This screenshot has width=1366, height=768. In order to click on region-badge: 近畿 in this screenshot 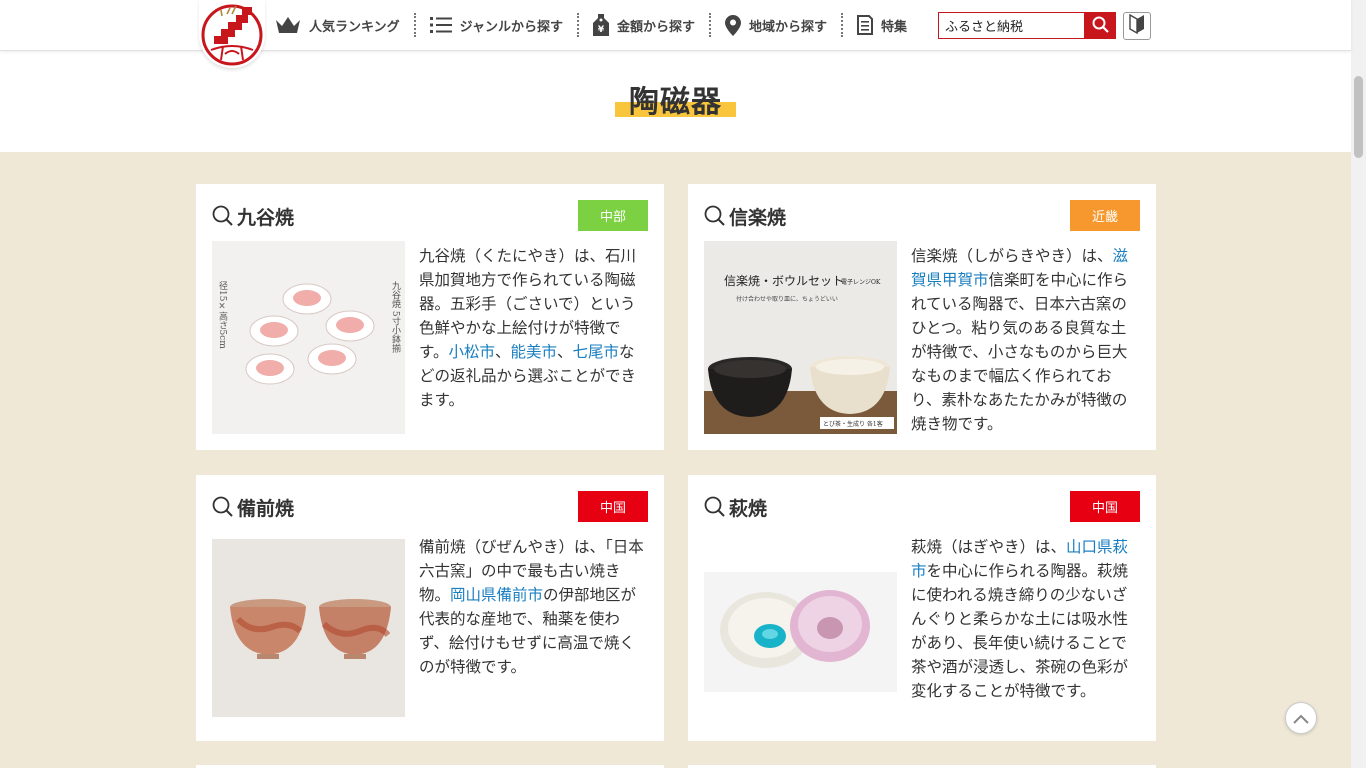, I will do `click(1105, 215)`.